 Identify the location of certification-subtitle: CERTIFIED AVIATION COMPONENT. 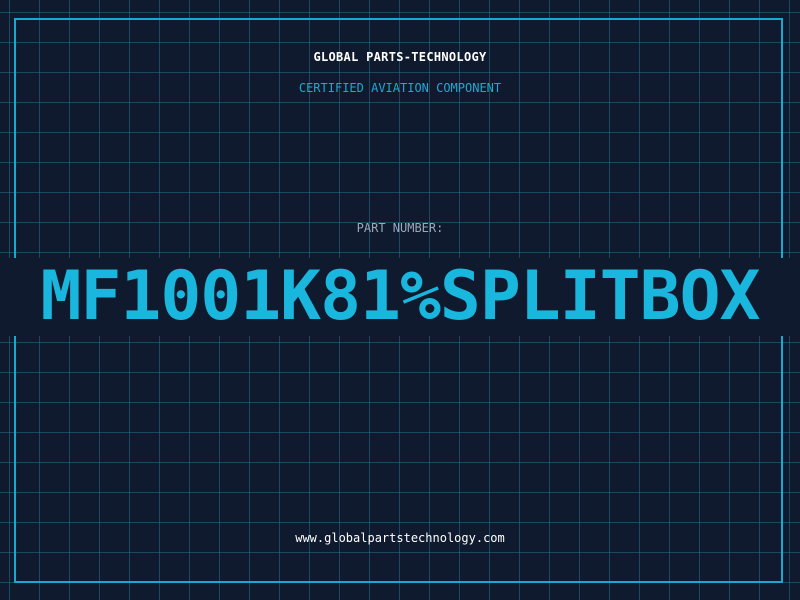
(400, 88).